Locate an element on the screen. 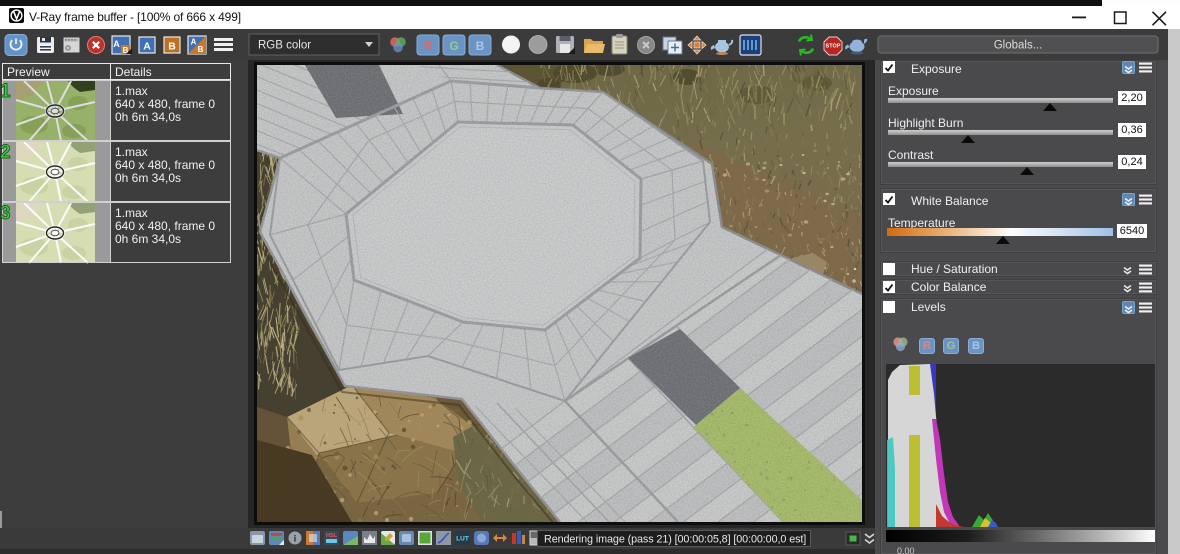  svg-text: HSL is located at coordinates (332, 536).